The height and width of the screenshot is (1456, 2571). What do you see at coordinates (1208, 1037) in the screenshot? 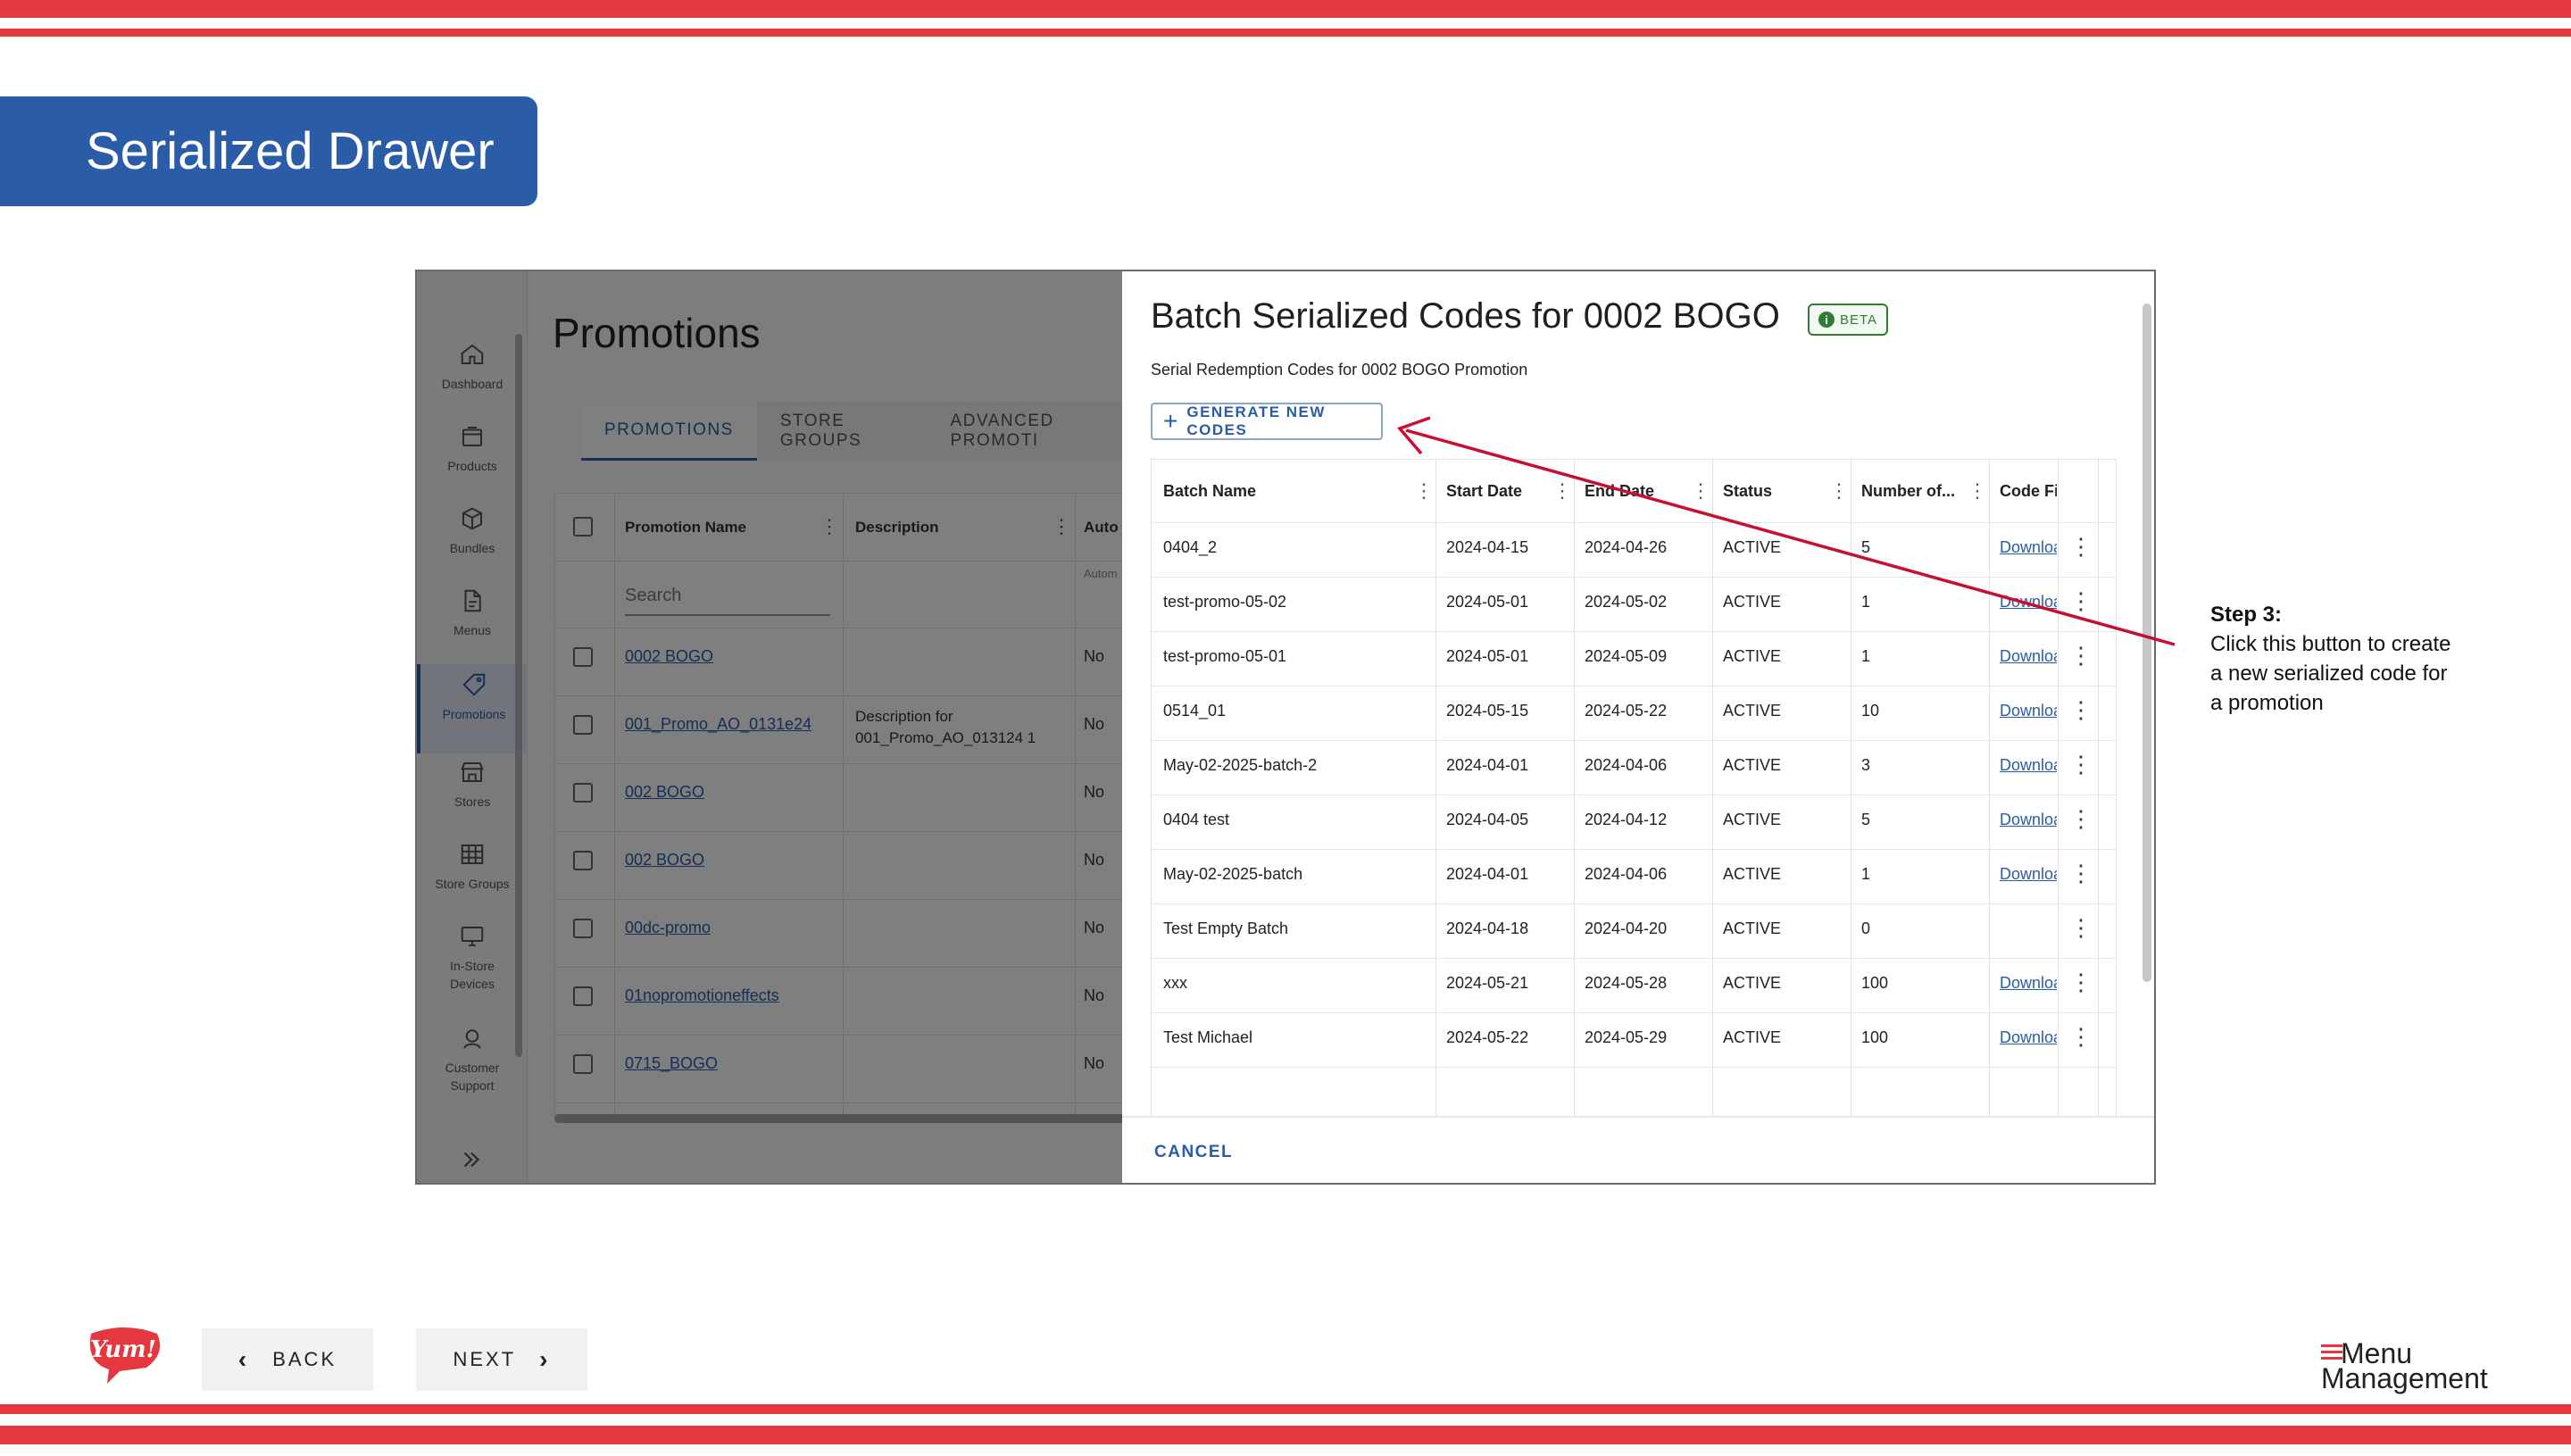
I see `batch-name: Test Michael` at bounding box center [1208, 1037].